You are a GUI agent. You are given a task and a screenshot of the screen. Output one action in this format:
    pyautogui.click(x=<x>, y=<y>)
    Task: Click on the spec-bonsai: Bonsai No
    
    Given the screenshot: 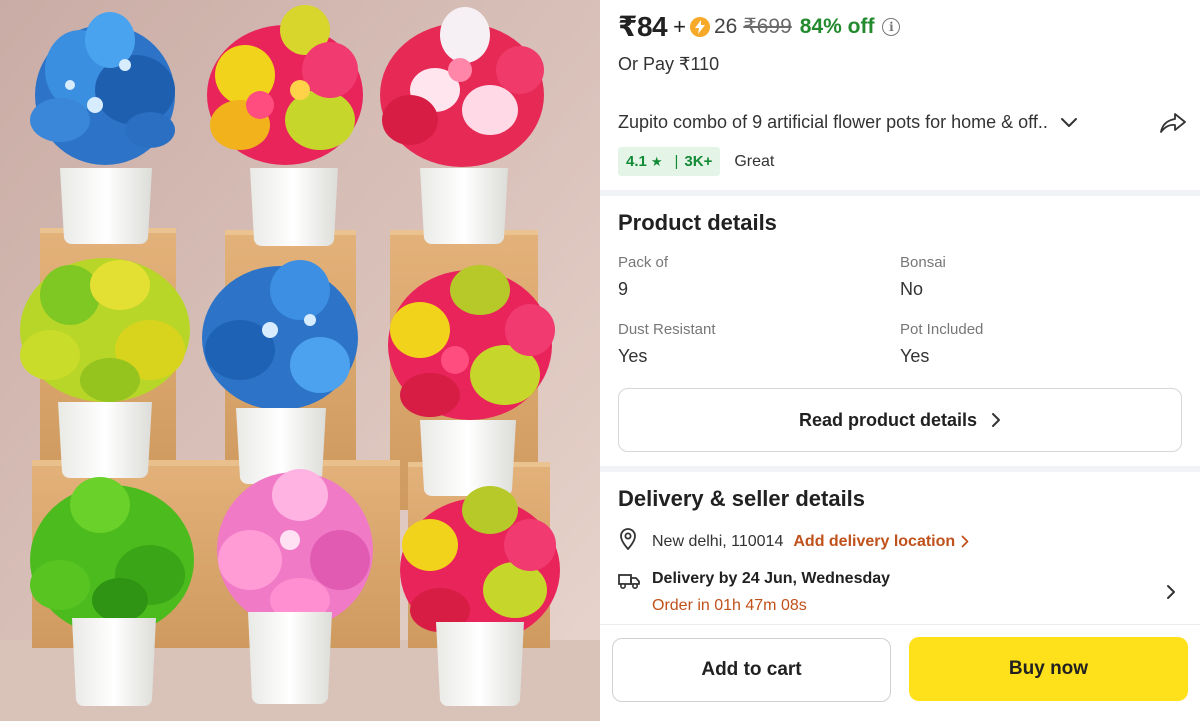 What is the action you would take?
    pyautogui.click(x=923, y=277)
    